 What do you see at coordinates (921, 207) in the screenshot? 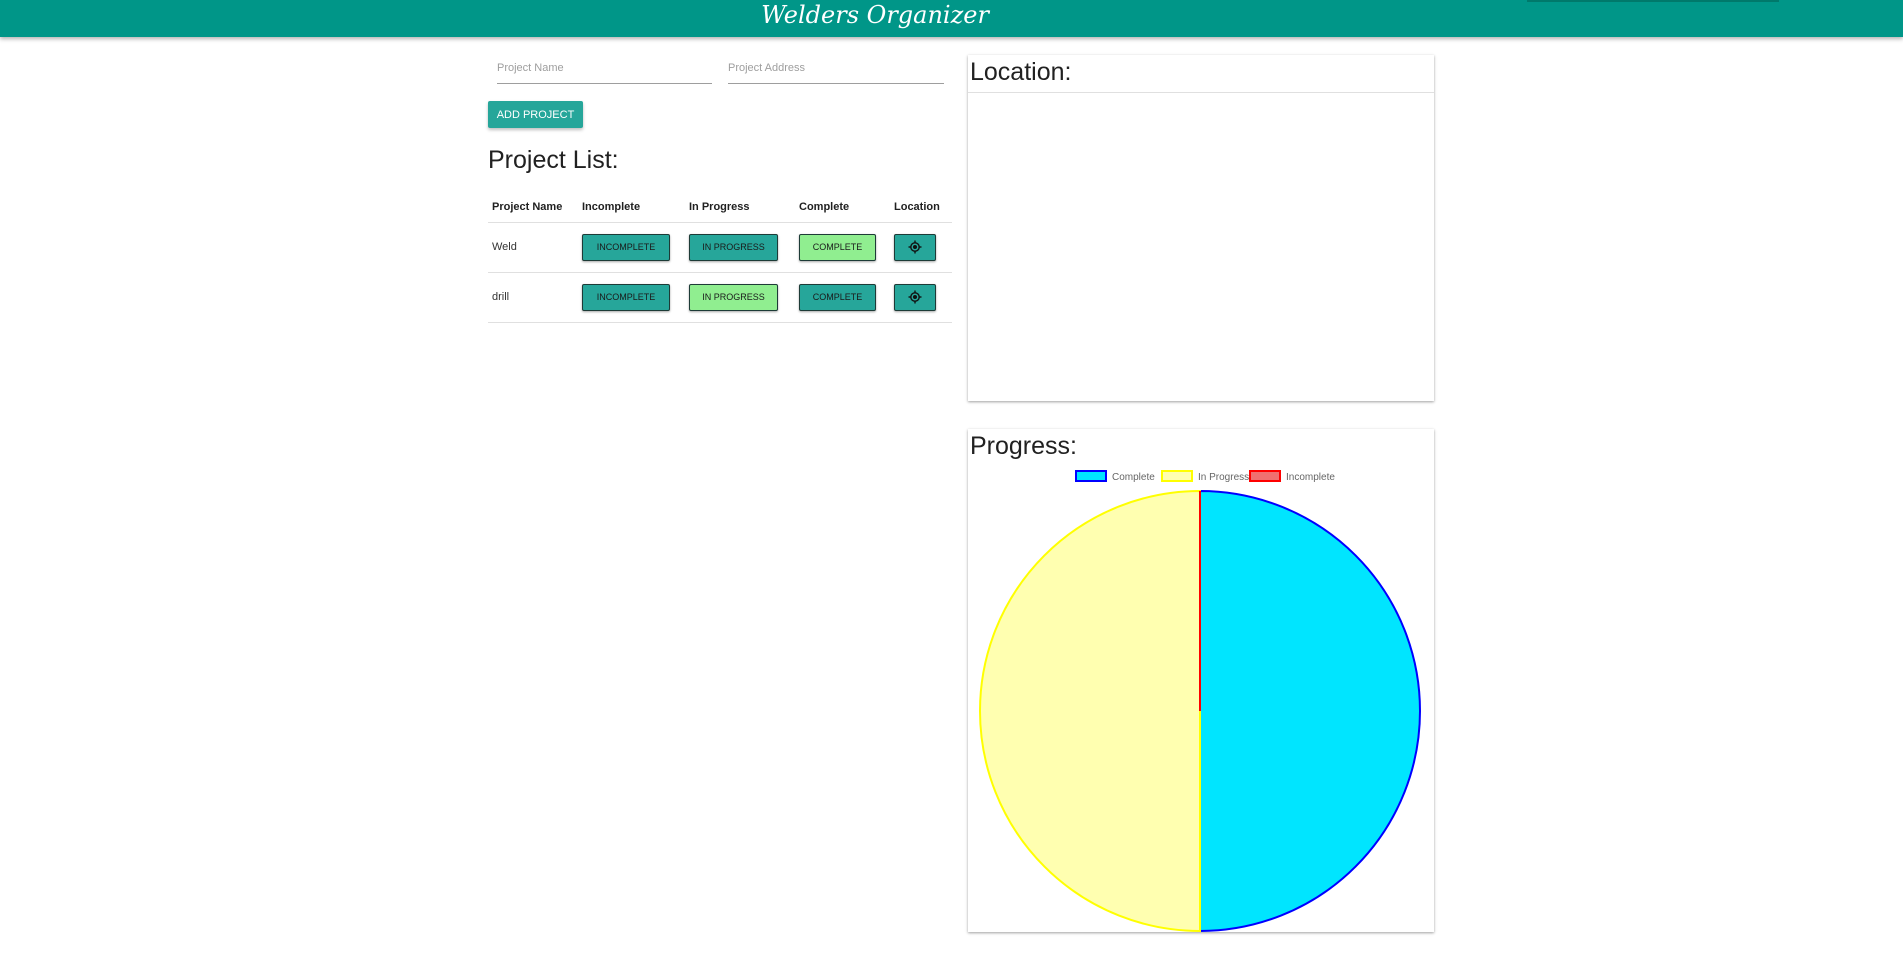
I see `column-header-location: Location` at bounding box center [921, 207].